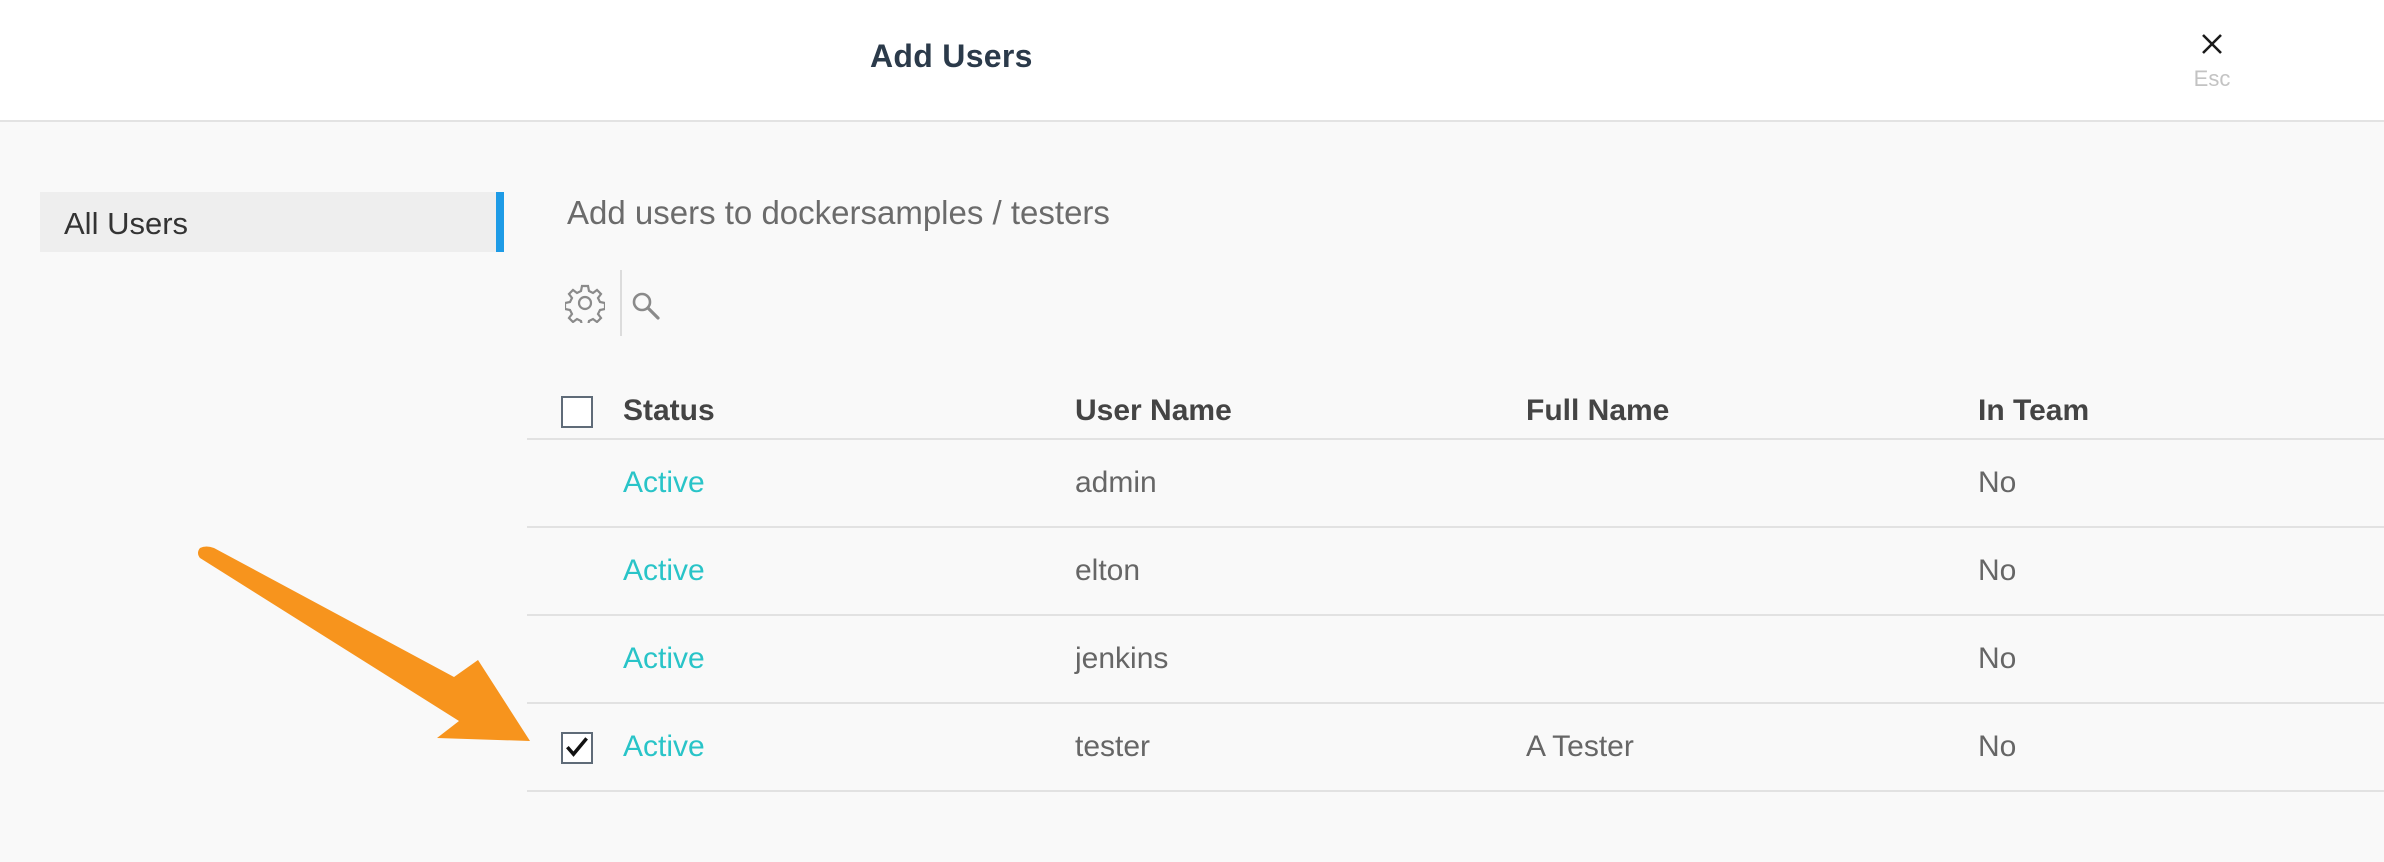  I want to click on esc-hint: Esc, so click(2212, 78).